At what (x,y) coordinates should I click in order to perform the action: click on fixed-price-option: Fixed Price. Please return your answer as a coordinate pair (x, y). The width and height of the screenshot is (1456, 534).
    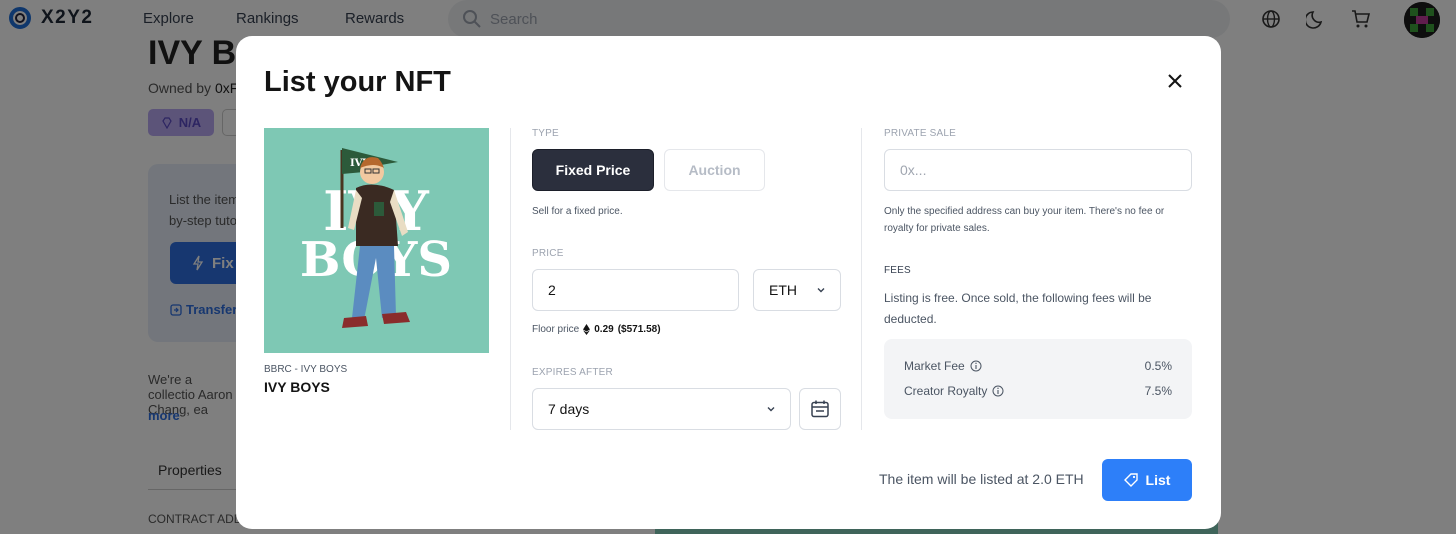
    Looking at the image, I should click on (593, 170).